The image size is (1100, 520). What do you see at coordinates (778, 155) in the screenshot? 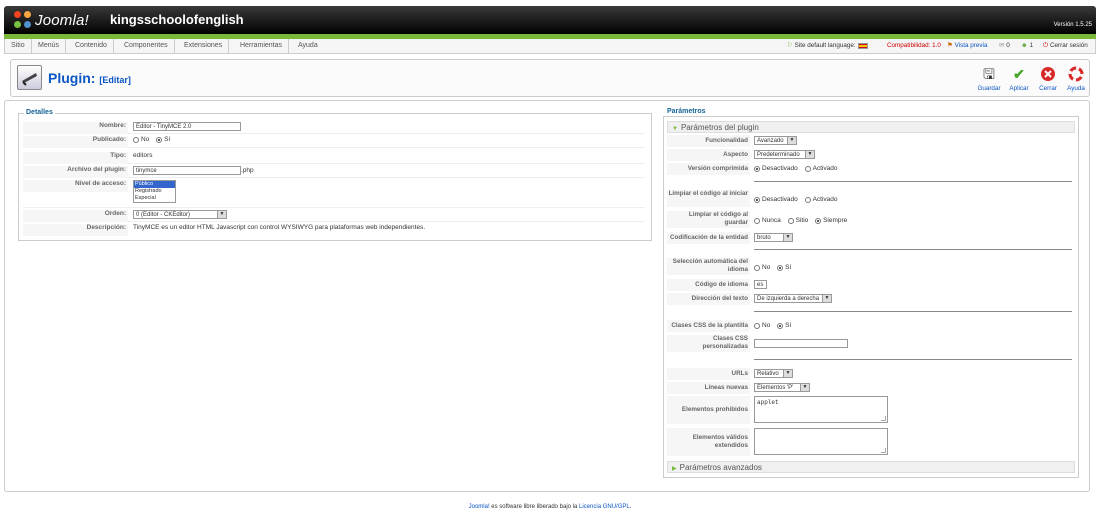
I see `aspecto-value: Predeterminado` at bounding box center [778, 155].